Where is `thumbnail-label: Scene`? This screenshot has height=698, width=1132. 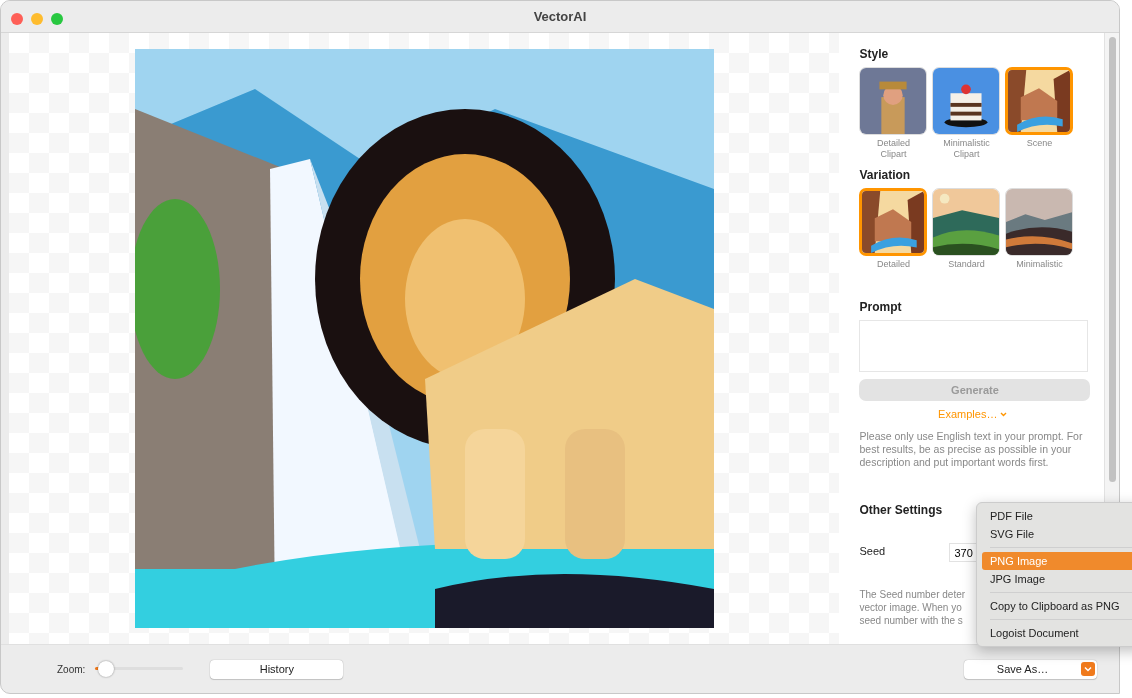
thumbnail-label: Scene is located at coordinates (1039, 143).